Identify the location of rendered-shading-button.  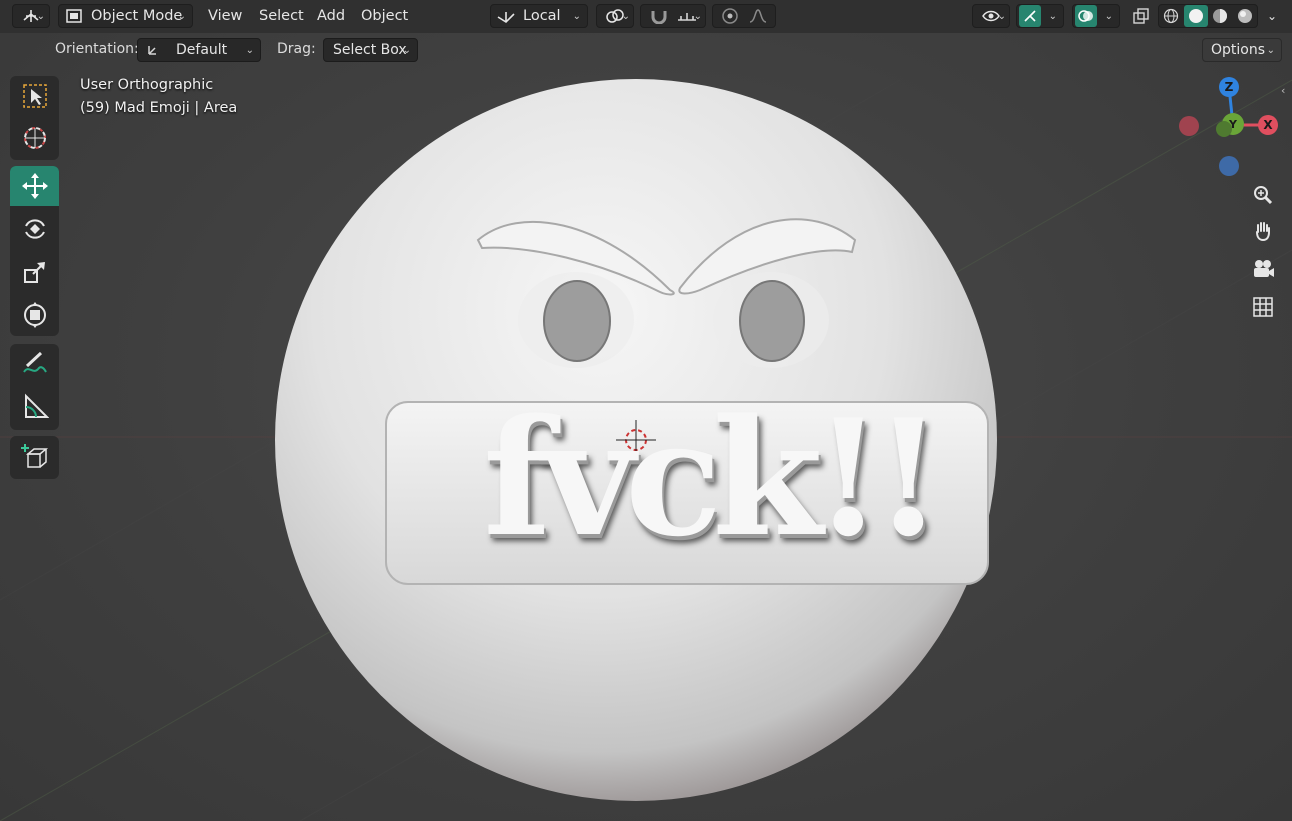
(1245, 16).